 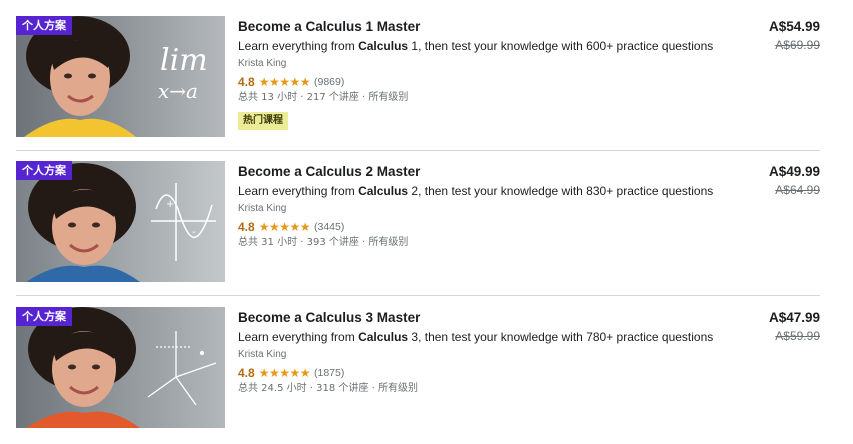 What do you see at coordinates (794, 326) in the screenshot?
I see `course-price: A$47.99 A$59.99` at bounding box center [794, 326].